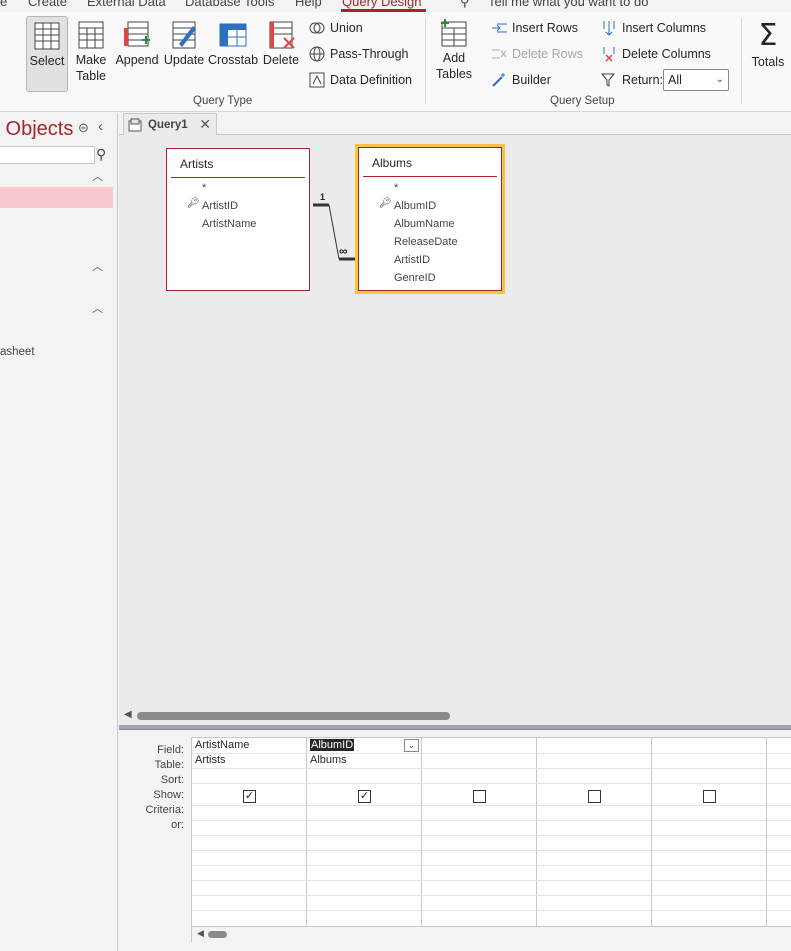 This screenshot has height=951, width=791. I want to click on union-label: Union, so click(346, 28).